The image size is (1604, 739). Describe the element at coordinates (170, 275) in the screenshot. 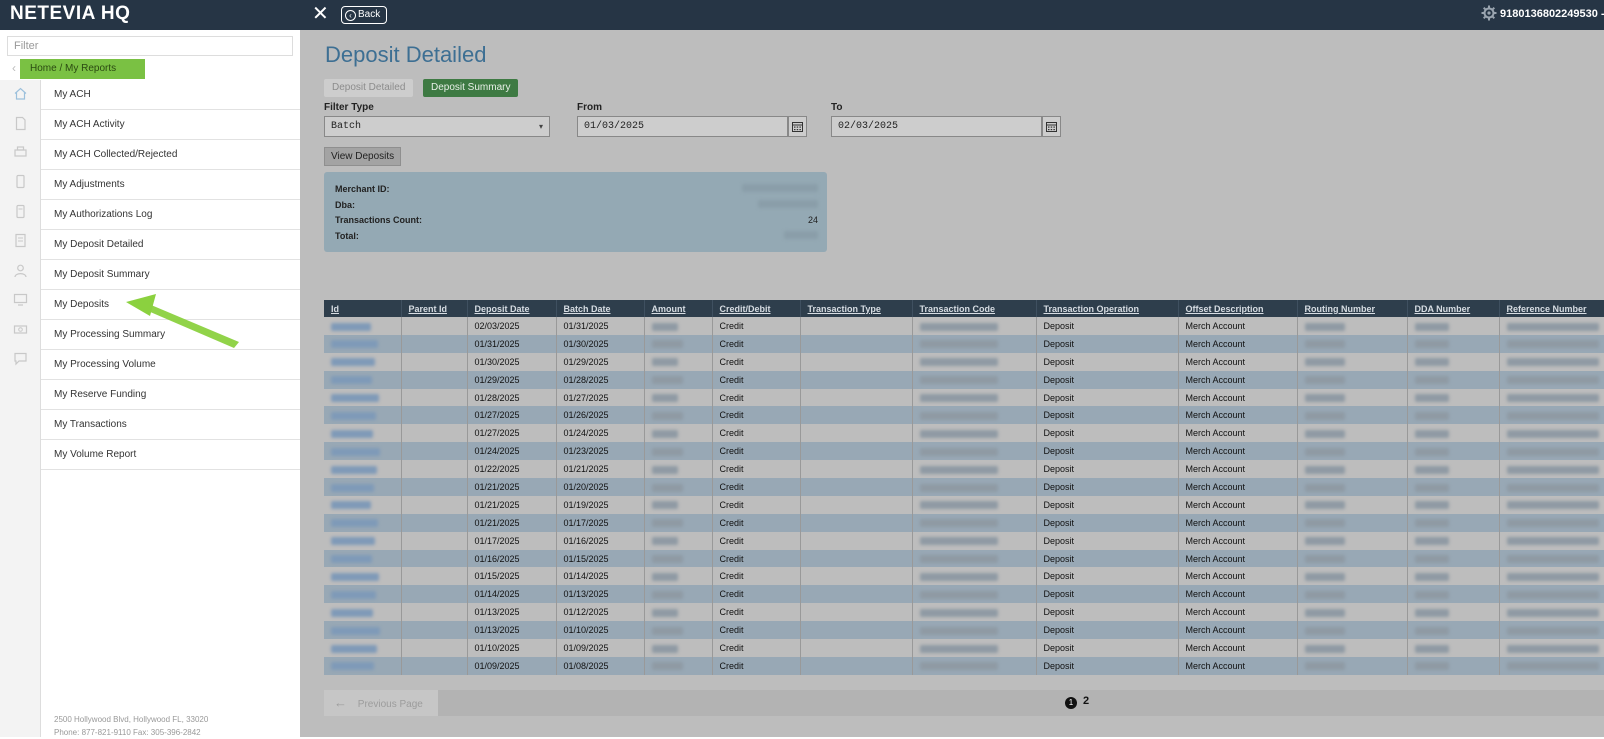

I see `sidebar-item-my-deposit-summary: My Deposit Summary` at that location.